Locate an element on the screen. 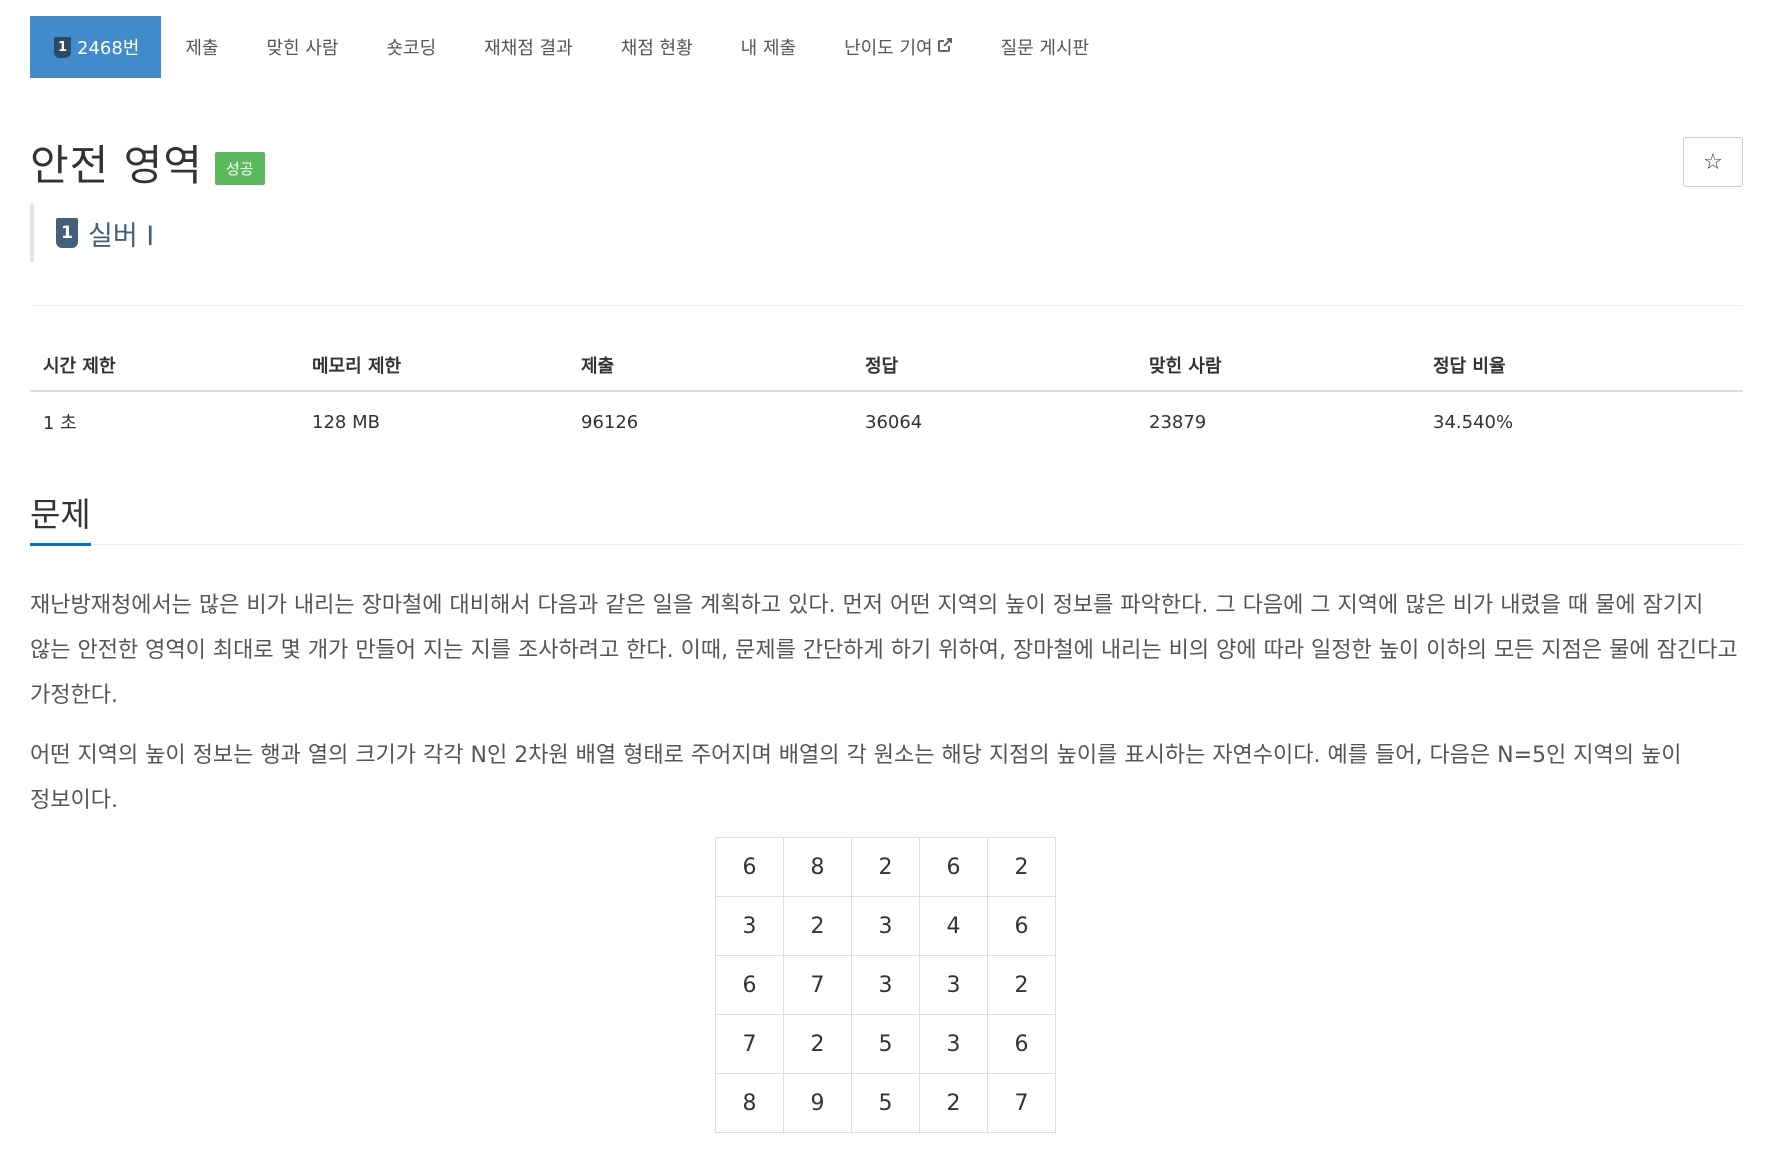 The height and width of the screenshot is (1149, 1765). info-value-row: 1 초 128 MB 96126 36064 23879 34.540% is located at coordinates (886, 421).